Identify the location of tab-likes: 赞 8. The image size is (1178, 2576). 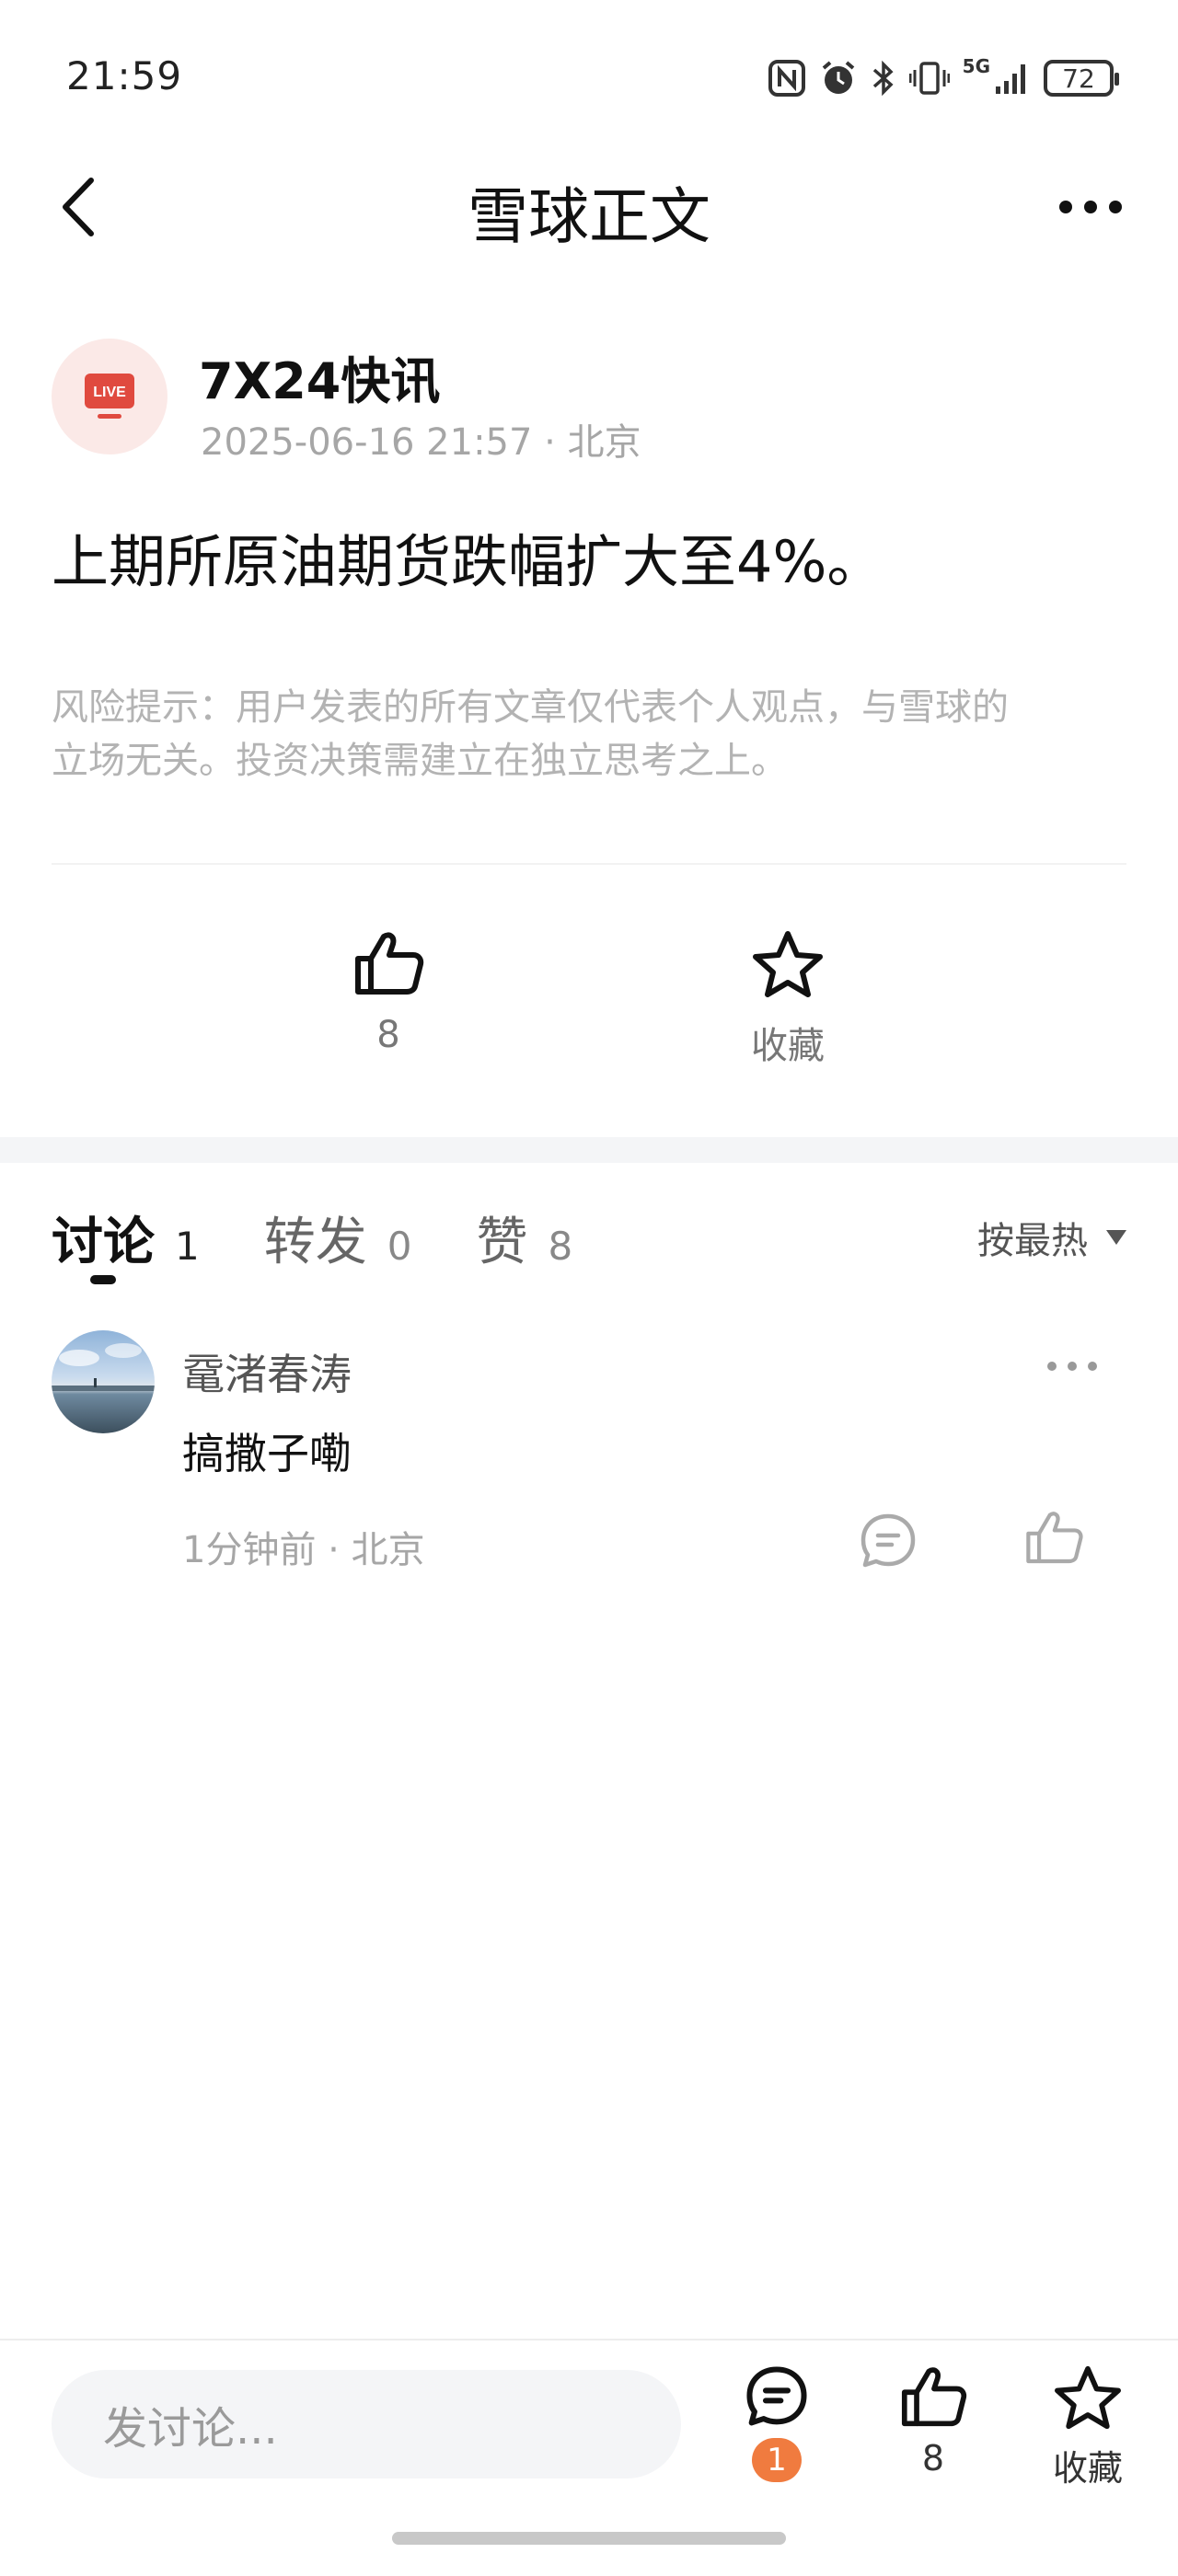
(524, 1238).